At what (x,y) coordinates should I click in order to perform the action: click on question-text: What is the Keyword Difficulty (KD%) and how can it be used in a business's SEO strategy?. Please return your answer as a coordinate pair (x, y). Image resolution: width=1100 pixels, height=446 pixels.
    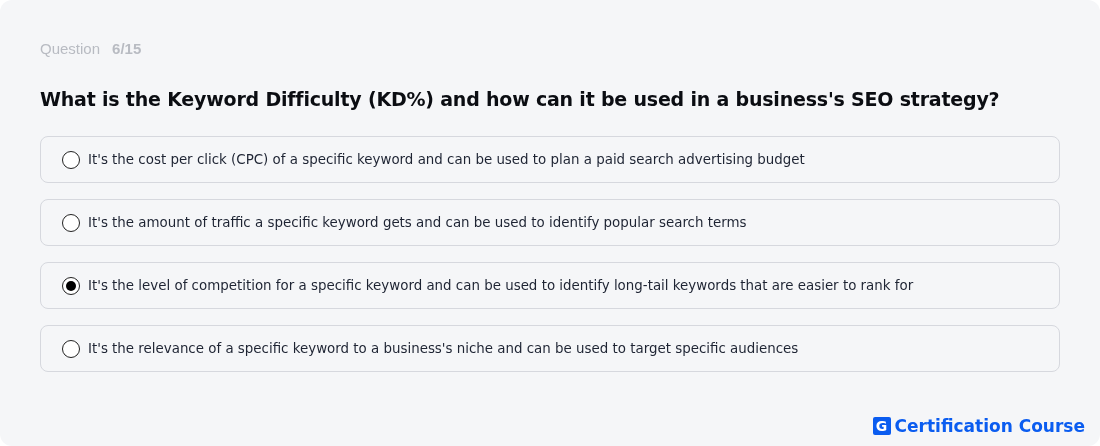
    Looking at the image, I should click on (520, 99).